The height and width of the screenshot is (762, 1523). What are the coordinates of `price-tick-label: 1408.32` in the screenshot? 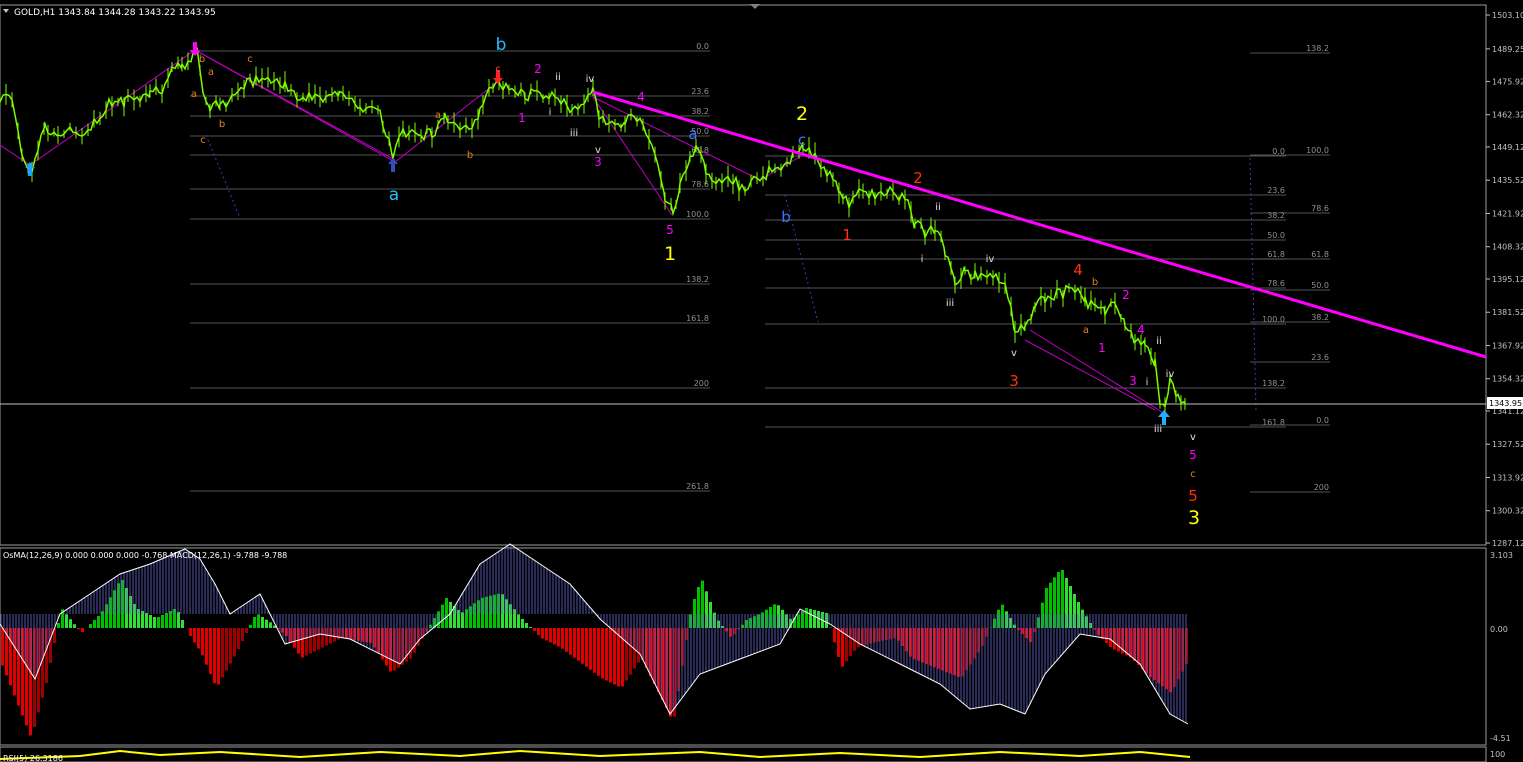 It's located at (1507, 247).